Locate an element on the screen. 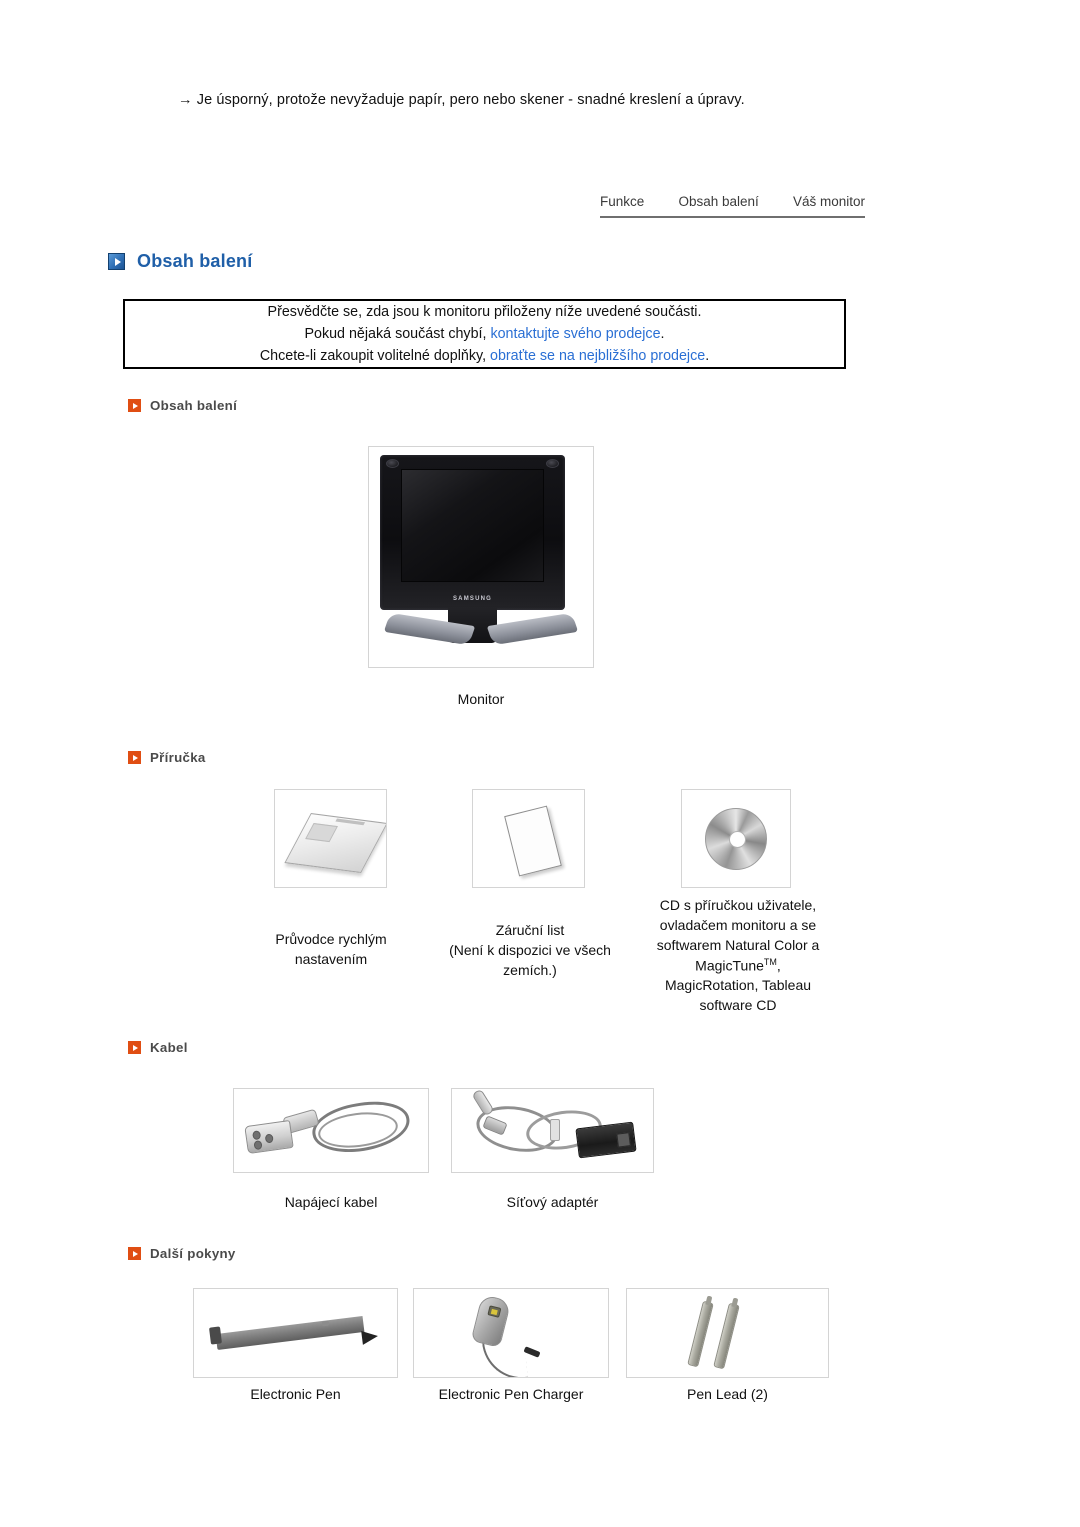  caption-quick-guide-line-1: Průvodce rychlým is located at coordinates (331, 939).